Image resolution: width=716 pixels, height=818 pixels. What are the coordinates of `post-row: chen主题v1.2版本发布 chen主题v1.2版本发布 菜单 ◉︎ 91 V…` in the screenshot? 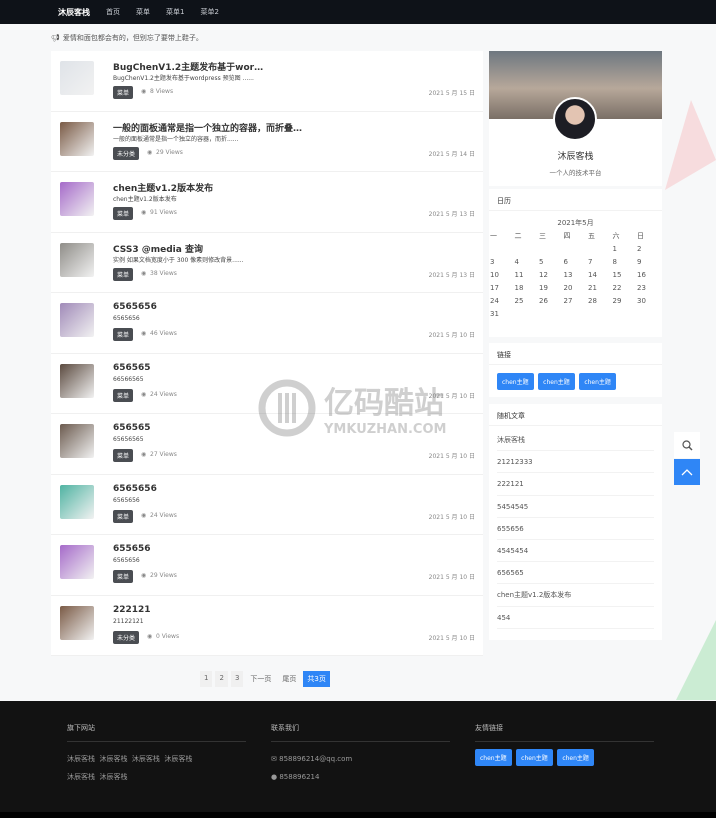 It's located at (267, 202).